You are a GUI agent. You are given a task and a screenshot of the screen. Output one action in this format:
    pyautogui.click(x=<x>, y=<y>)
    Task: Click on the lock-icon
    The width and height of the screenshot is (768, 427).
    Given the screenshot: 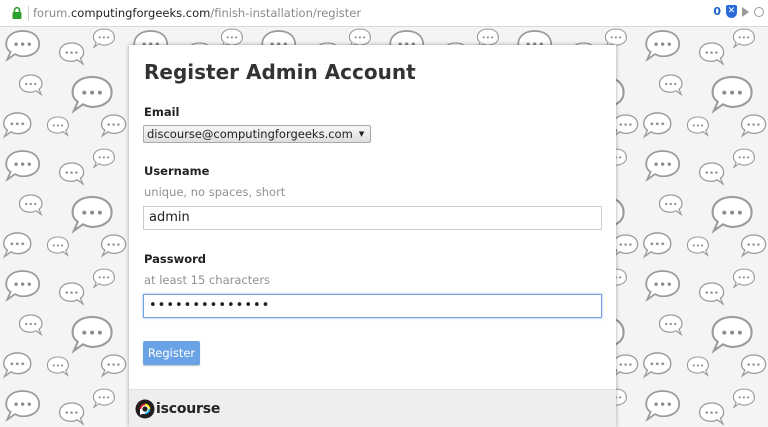 What is the action you would take?
    pyautogui.click(x=17, y=12)
    